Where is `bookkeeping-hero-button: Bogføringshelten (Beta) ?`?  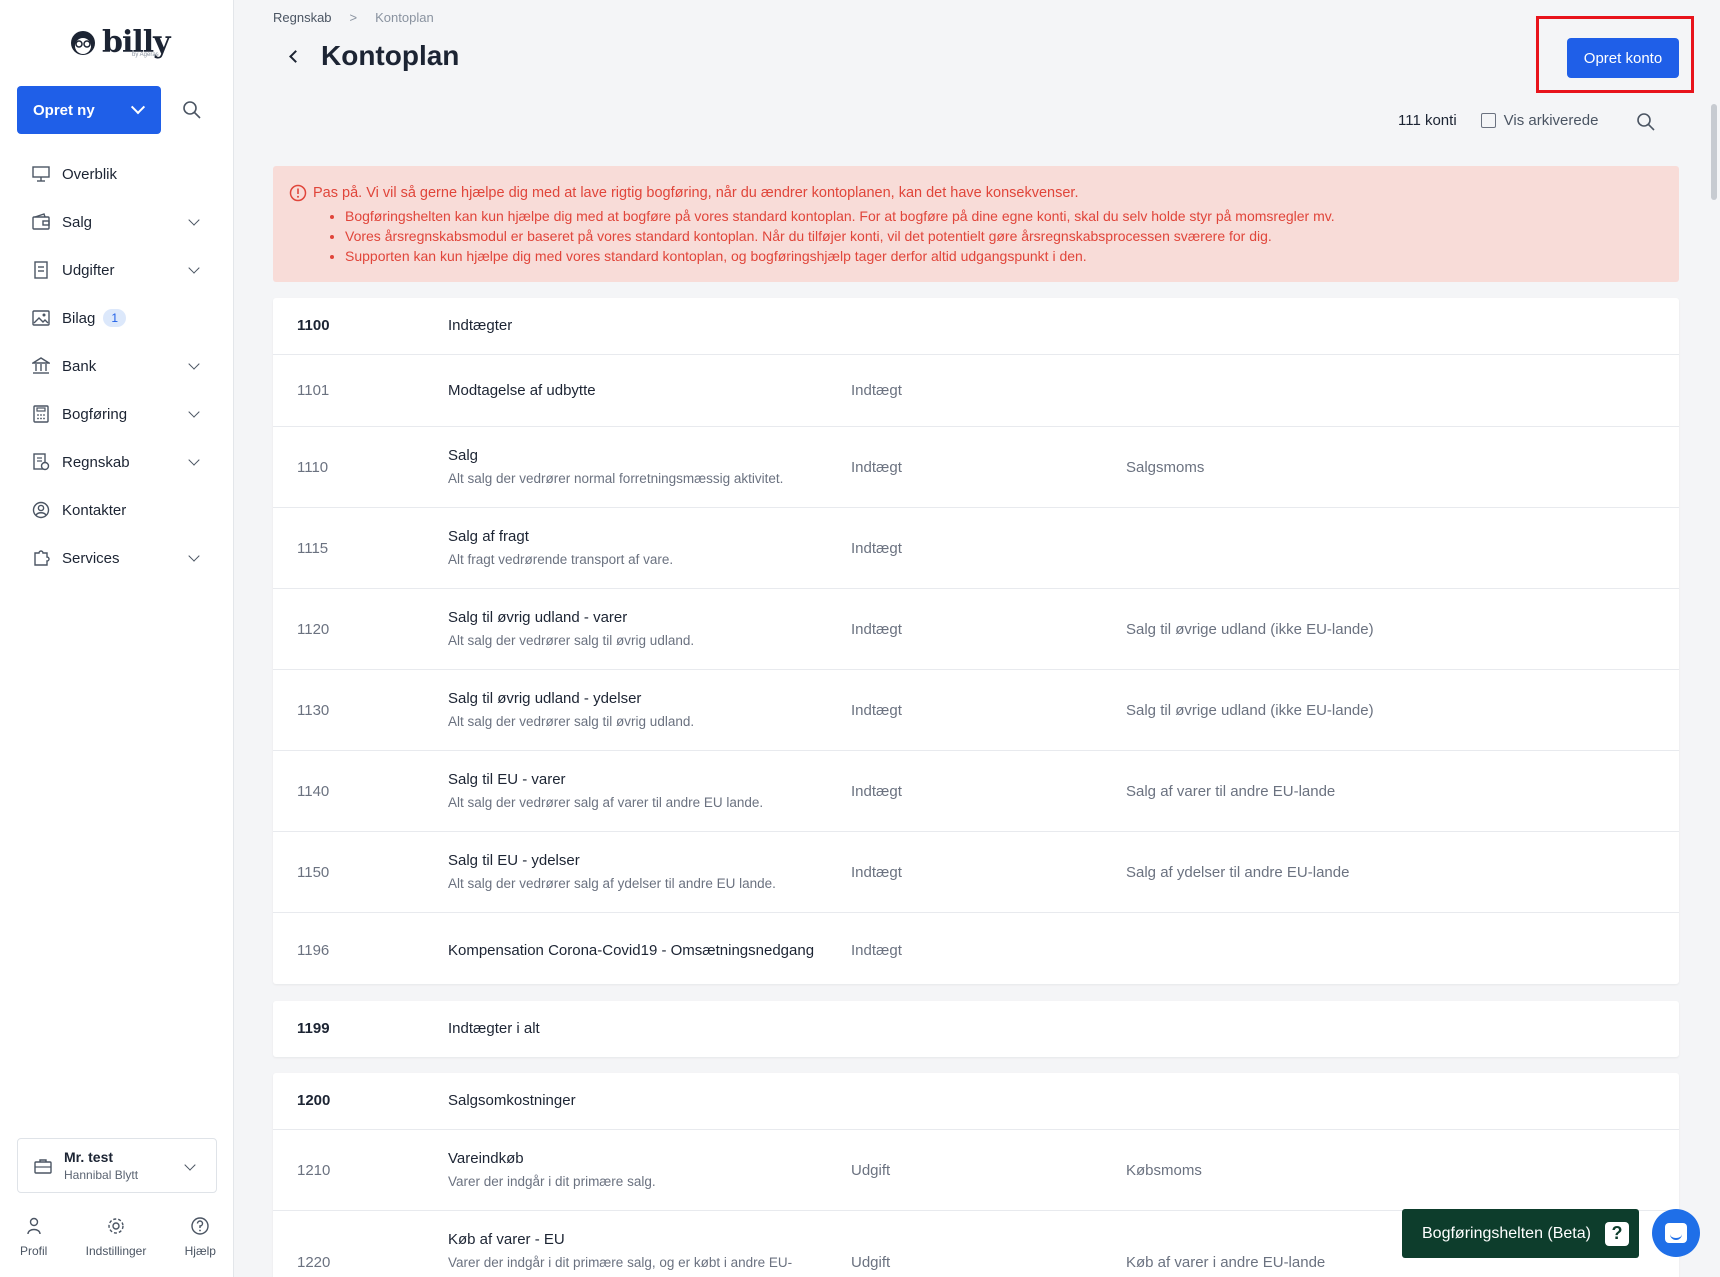
bookkeeping-hero-button: Bogføringshelten (Beta) ? is located at coordinates (1520, 1233).